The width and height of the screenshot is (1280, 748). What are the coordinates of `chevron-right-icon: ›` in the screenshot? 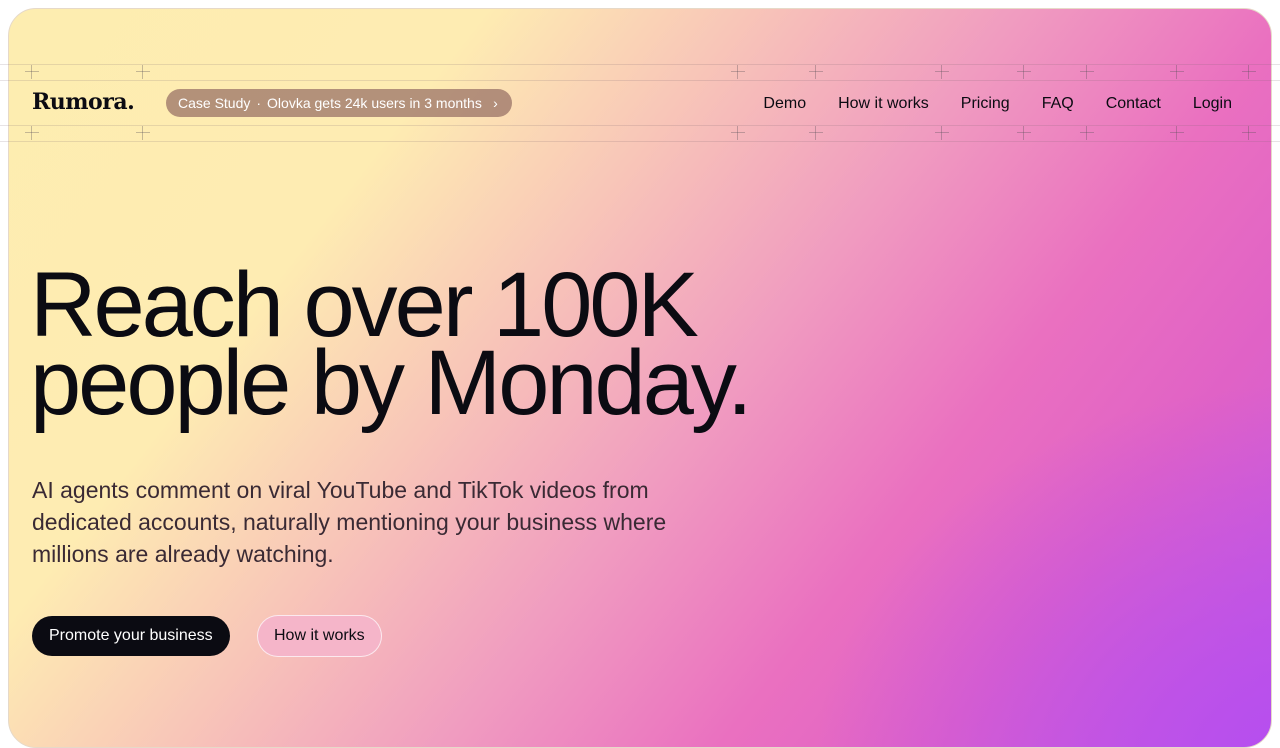 It's located at (495, 103).